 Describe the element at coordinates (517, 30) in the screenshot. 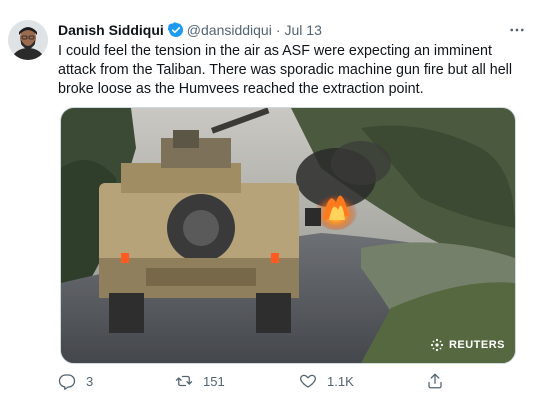

I see `more-options-icon` at that location.